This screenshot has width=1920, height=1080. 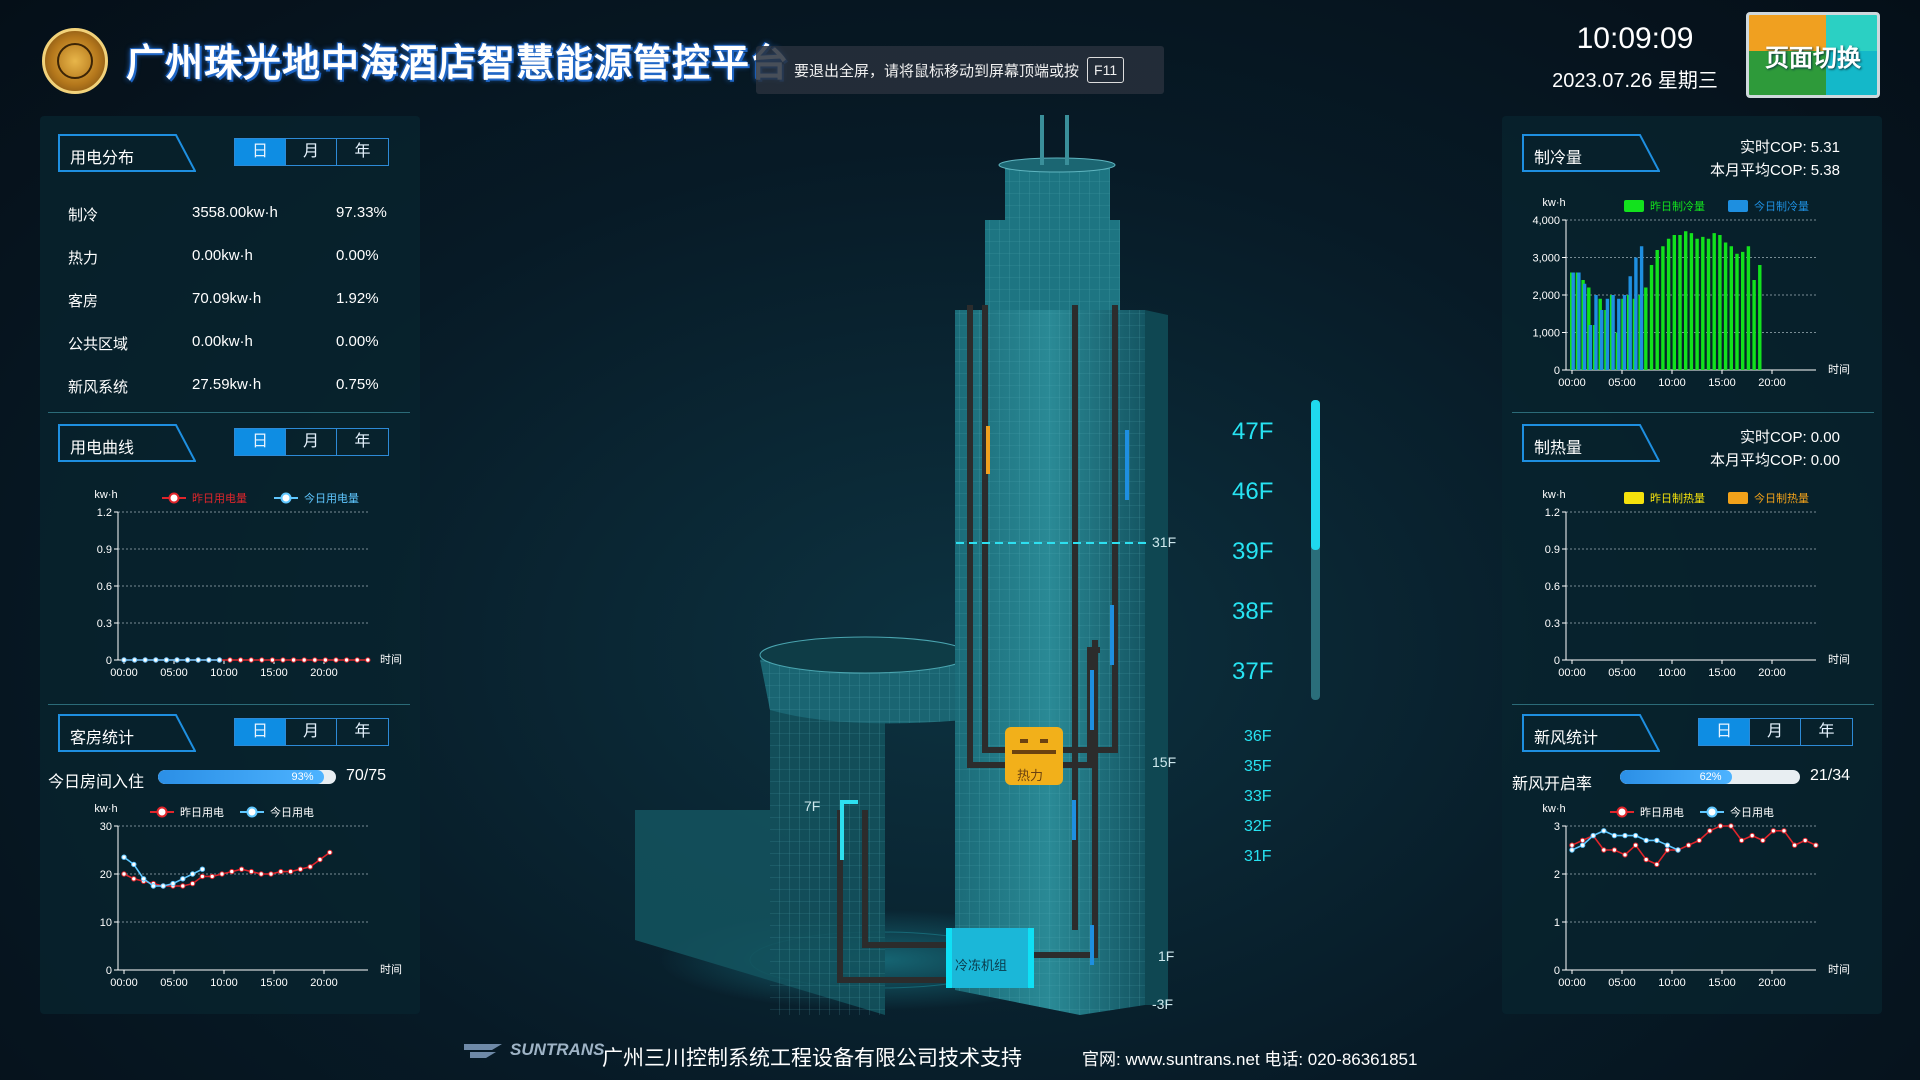 I want to click on cop-month-value: 0.00, so click(x=1825, y=460).